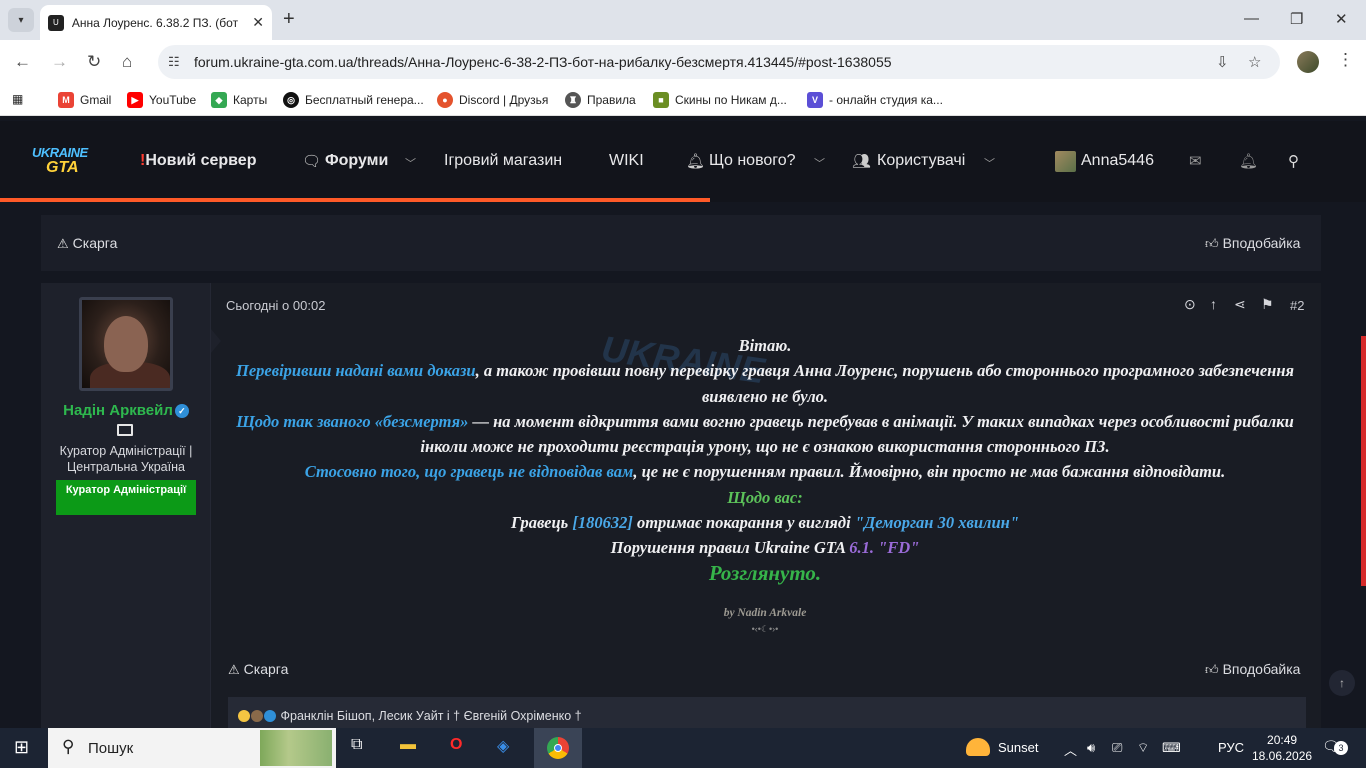  Describe the element at coordinates (59, 62) in the screenshot. I see `forward-icon: →` at that location.